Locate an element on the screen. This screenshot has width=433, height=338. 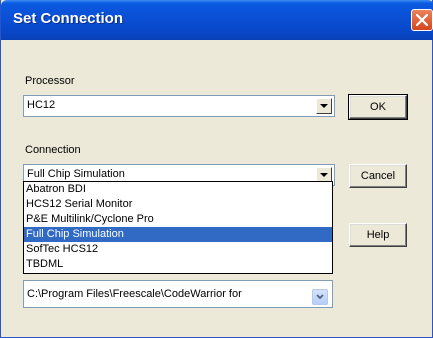
close-icon is located at coordinates (422, 20).